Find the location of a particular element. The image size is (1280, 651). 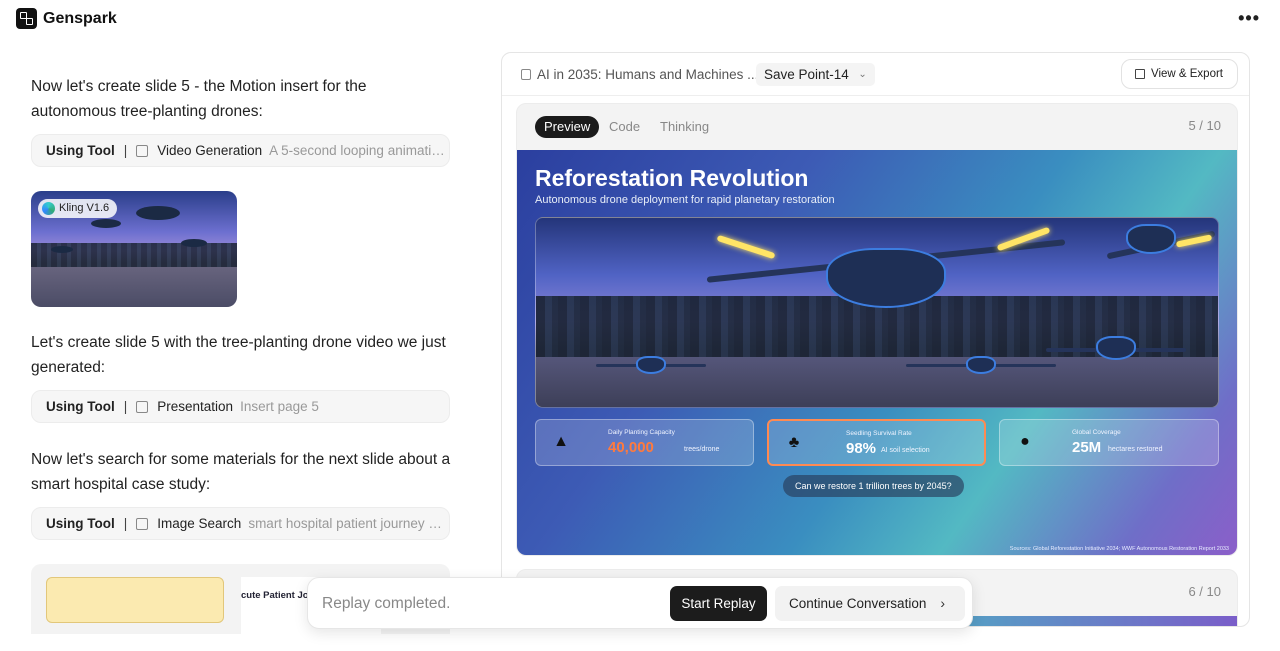

stat-label: Daily Planting Capacity is located at coordinates (641, 432).